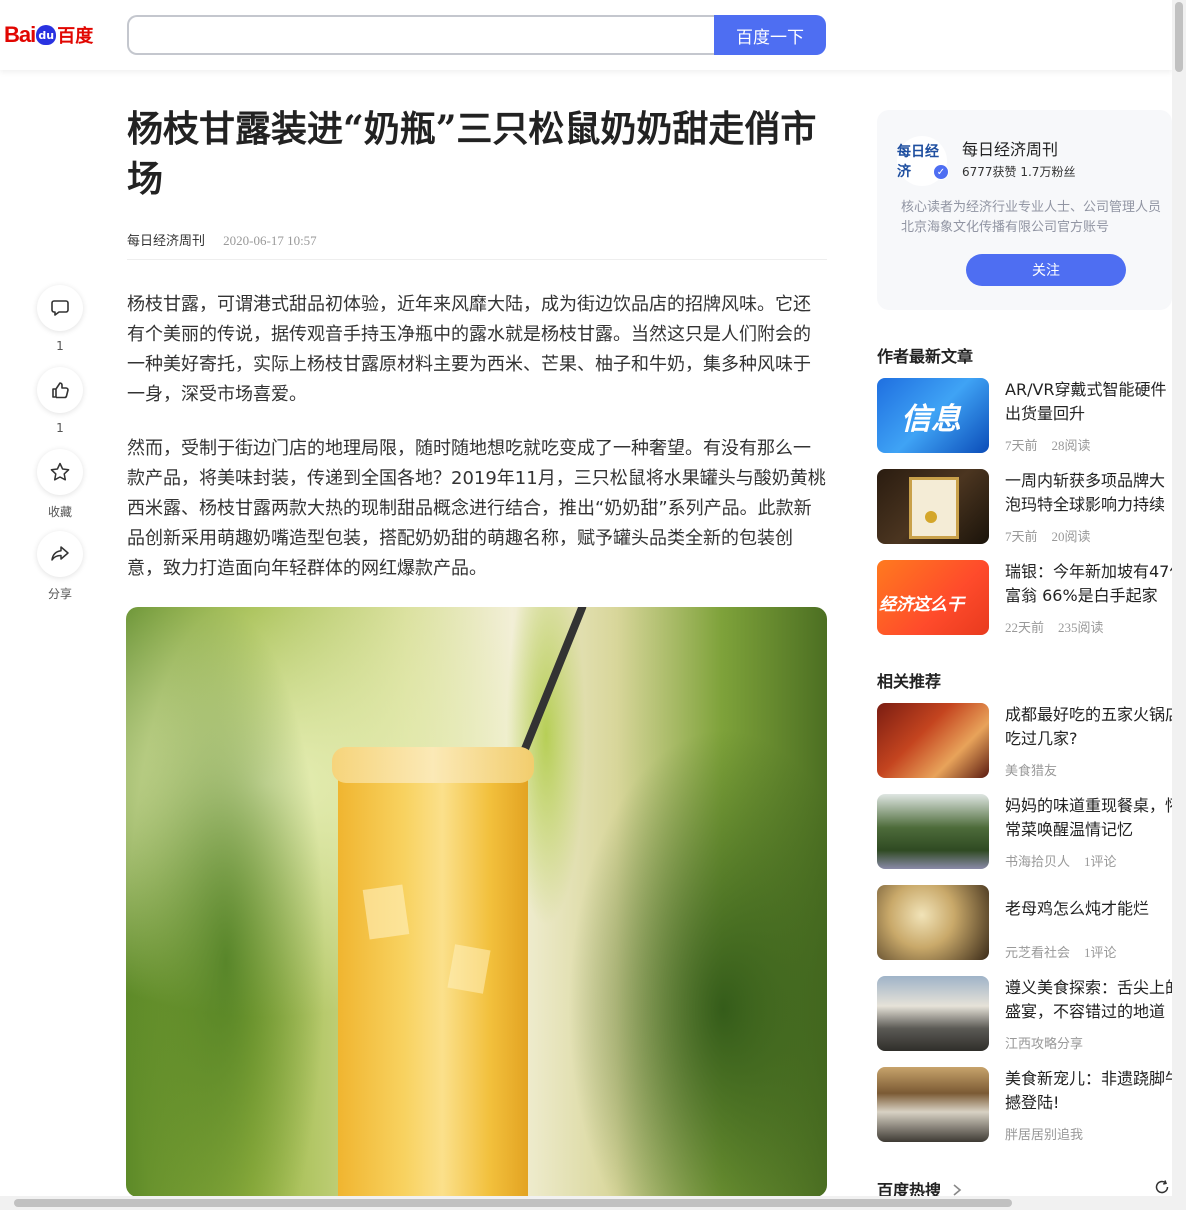 The image size is (1186, 1210). What do you see at coordinates (59, 594) in the screenshot?
I see `share-label: 分享` at bounding box center [59, 594].